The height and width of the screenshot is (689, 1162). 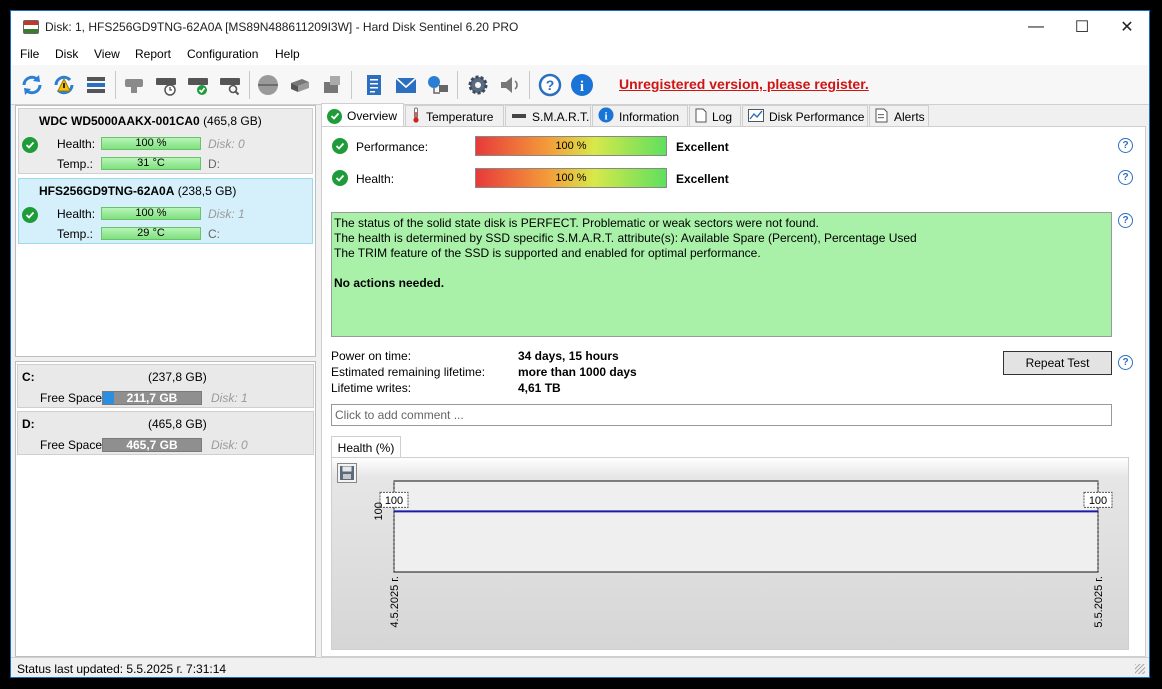 What do you see at coordinates (510, 85) in the screenshot?
I see `sound-icon` at bounding box center [510, 85].